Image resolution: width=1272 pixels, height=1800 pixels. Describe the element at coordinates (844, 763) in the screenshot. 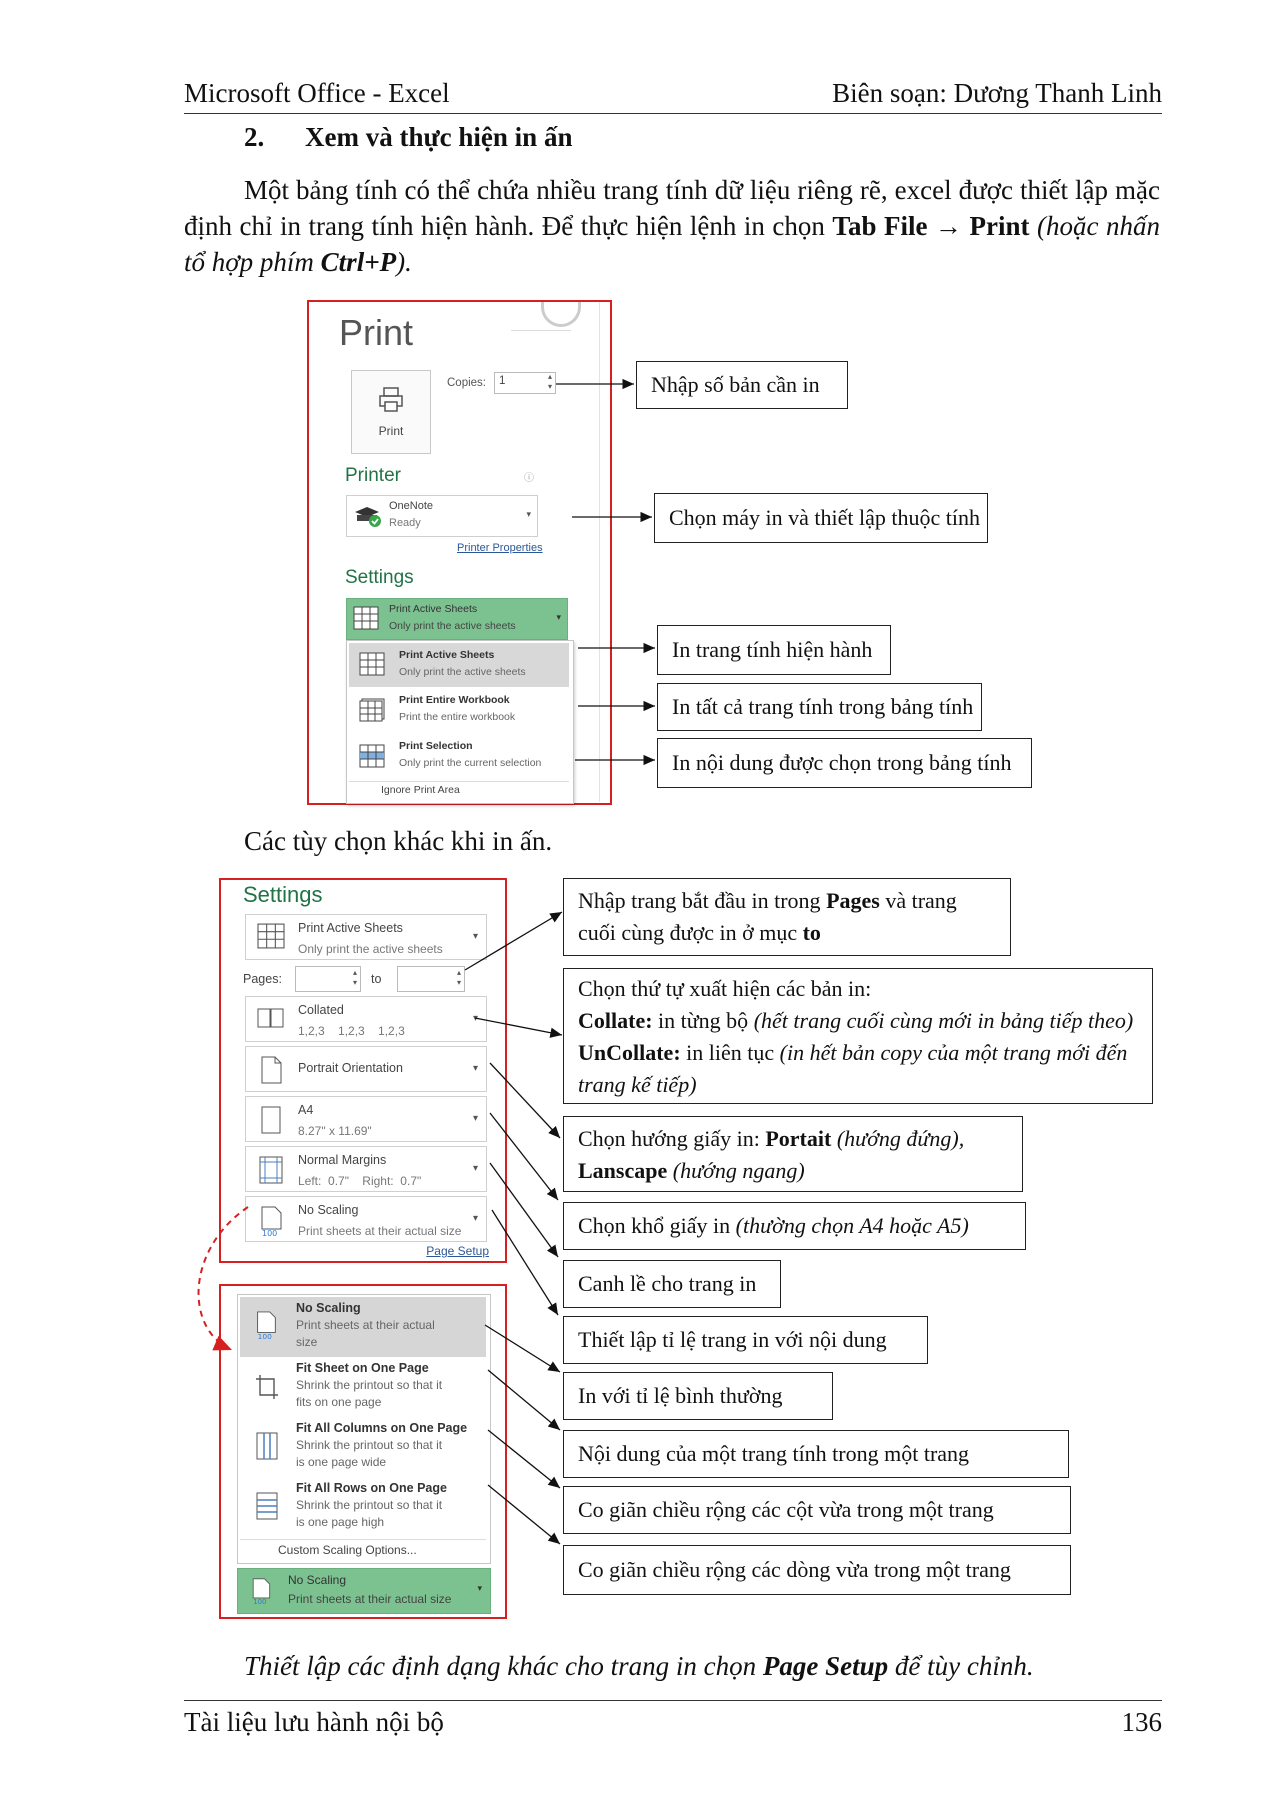

I see `callout-selection: In nội dung được chọn trong bảng tính` at that location.